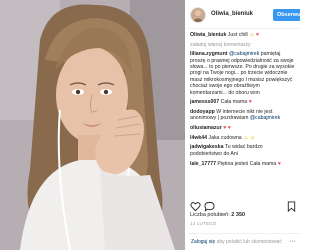 The width and height of the screenshot is (320, 250). I want to click on list-item: l4wk44 Jaka cudowna ☺ ☺, so click(243, 138).